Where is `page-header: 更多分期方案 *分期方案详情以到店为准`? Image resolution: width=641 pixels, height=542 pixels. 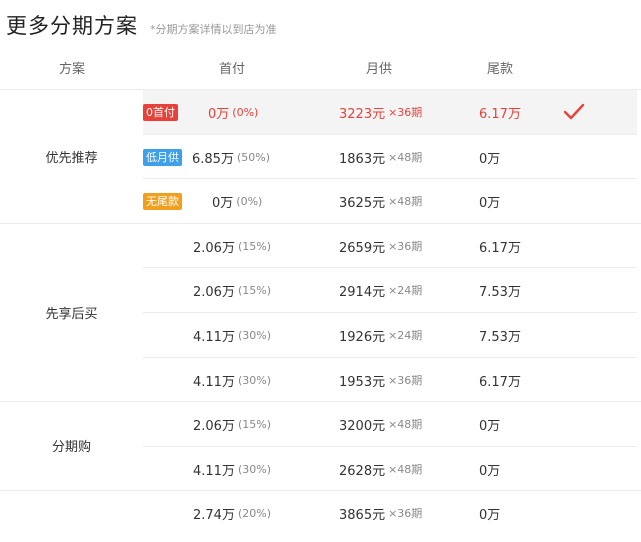
page-header: 更多分期方案 *分期方案详情以到店为准 is located at coordinates (141, 25).